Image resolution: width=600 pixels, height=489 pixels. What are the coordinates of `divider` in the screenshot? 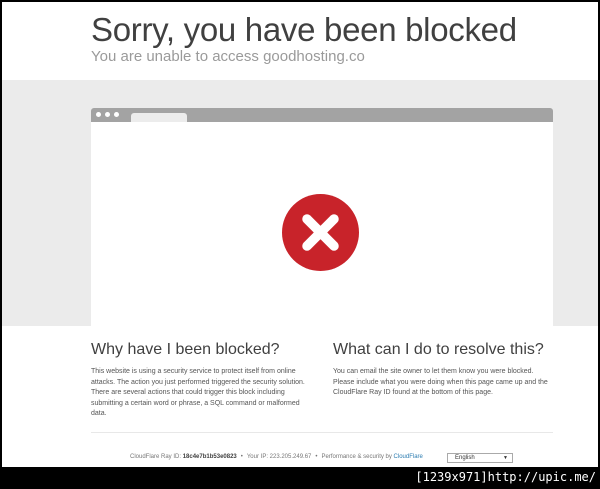 It's located at (322, 432).